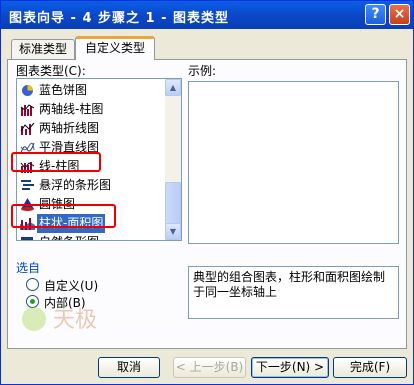 This screenshot has width=414, height=385. Describe the element at coordinates (119, 18) in the screenshot. I see `window-title: 图表向导 - 4 步骤之 1 - 图表类型` at that location.